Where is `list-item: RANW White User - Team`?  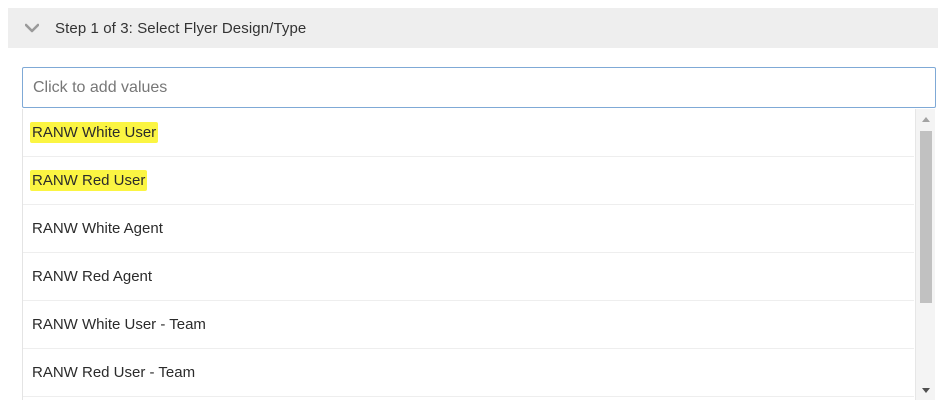
list-item: RANW White User - Team is located at coordinates (468, 325).